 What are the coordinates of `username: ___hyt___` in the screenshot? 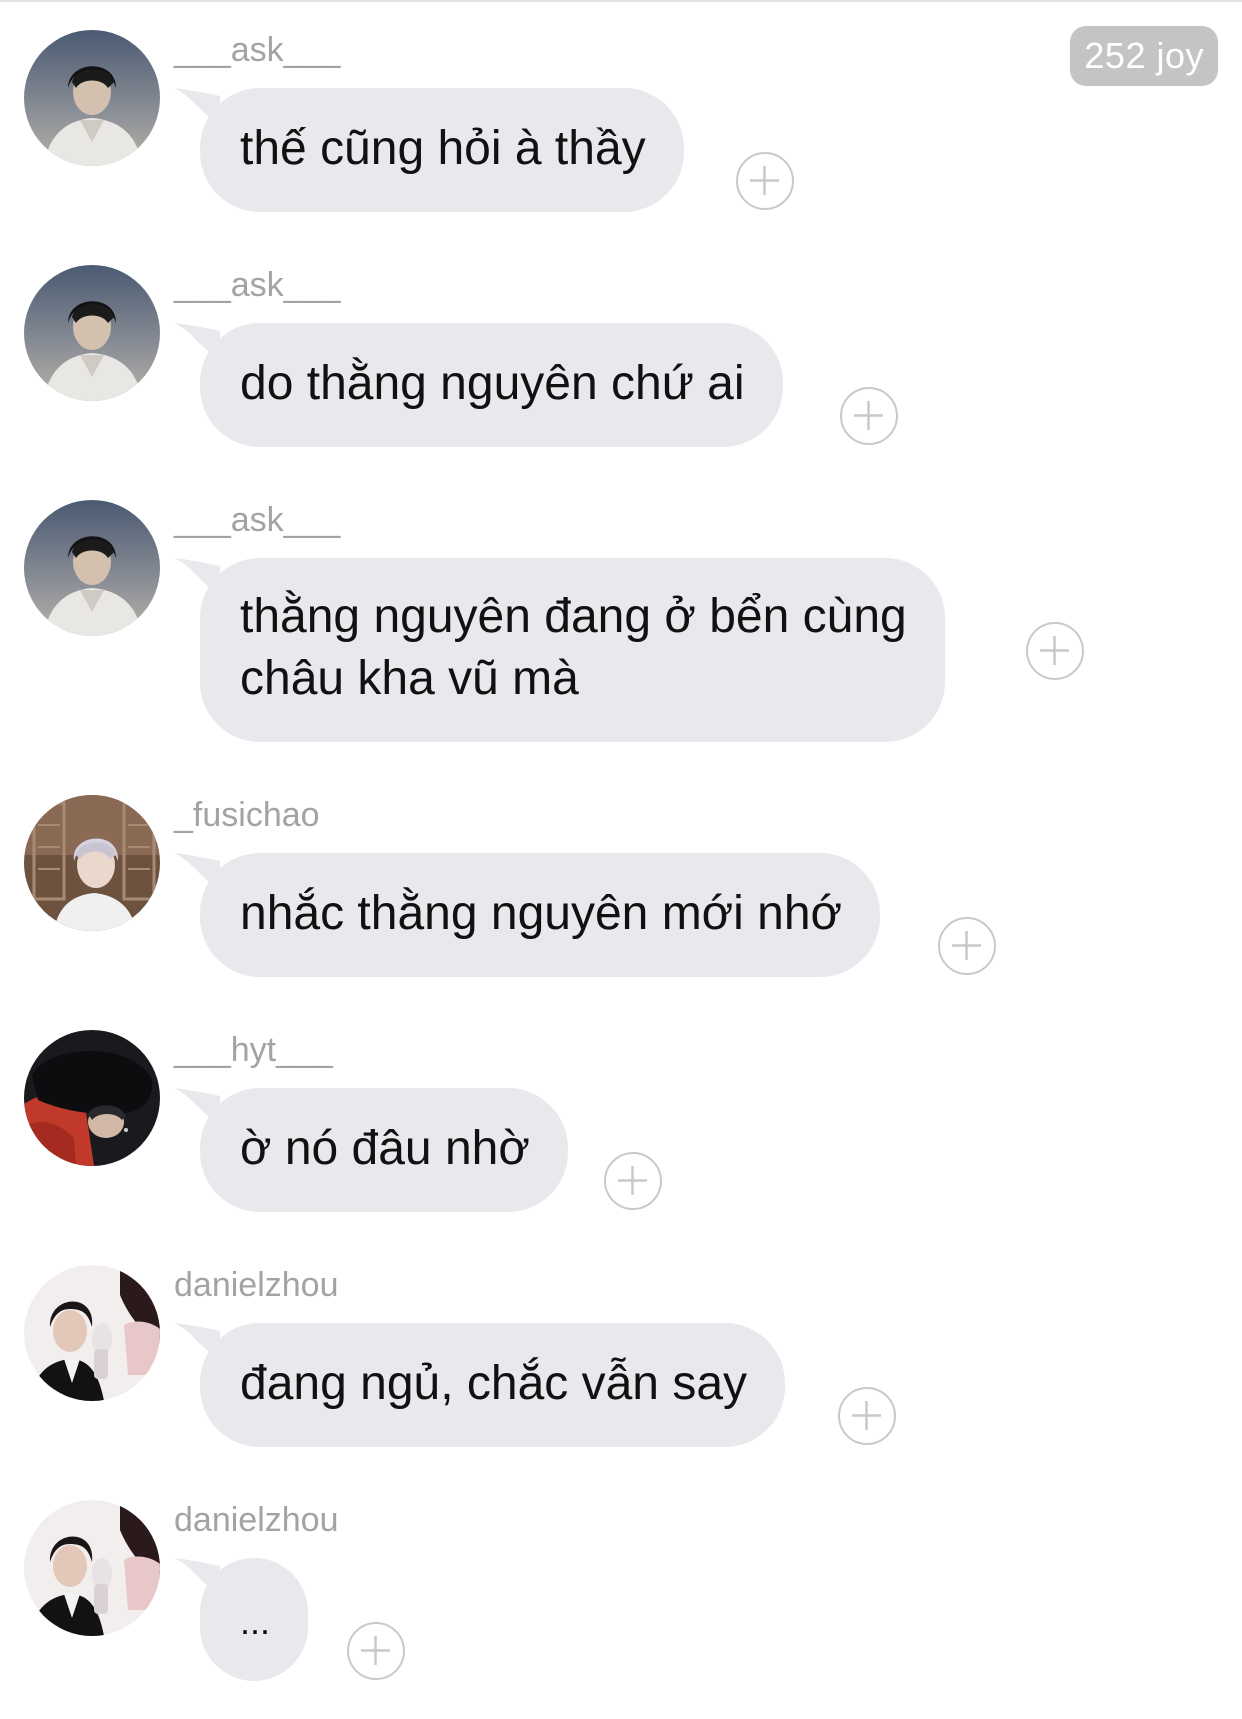 It's located at (253, 1050).